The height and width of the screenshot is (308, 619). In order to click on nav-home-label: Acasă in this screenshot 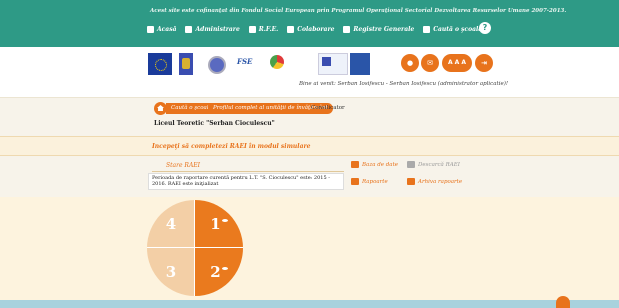, I will do `click(167, 29)`.